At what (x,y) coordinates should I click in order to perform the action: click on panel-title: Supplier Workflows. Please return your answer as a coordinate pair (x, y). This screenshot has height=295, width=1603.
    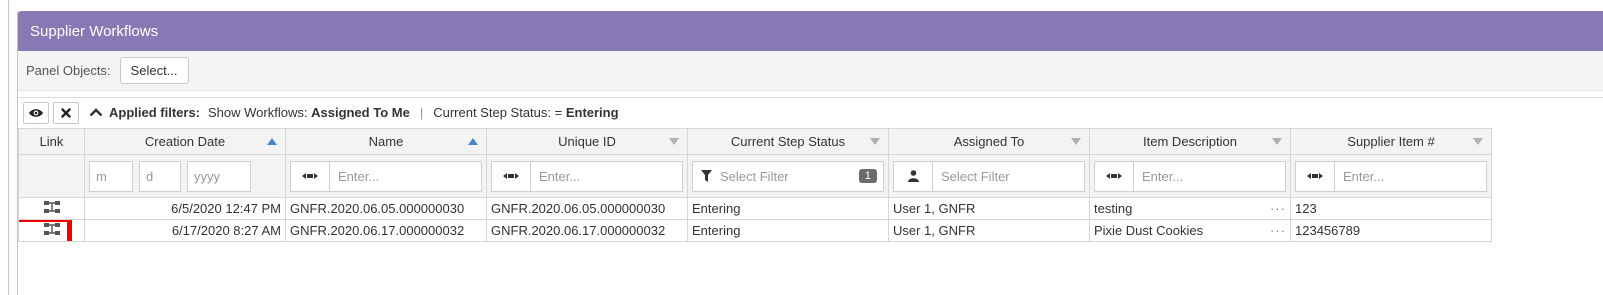
    Looking at the image, I should click on (810, 31).